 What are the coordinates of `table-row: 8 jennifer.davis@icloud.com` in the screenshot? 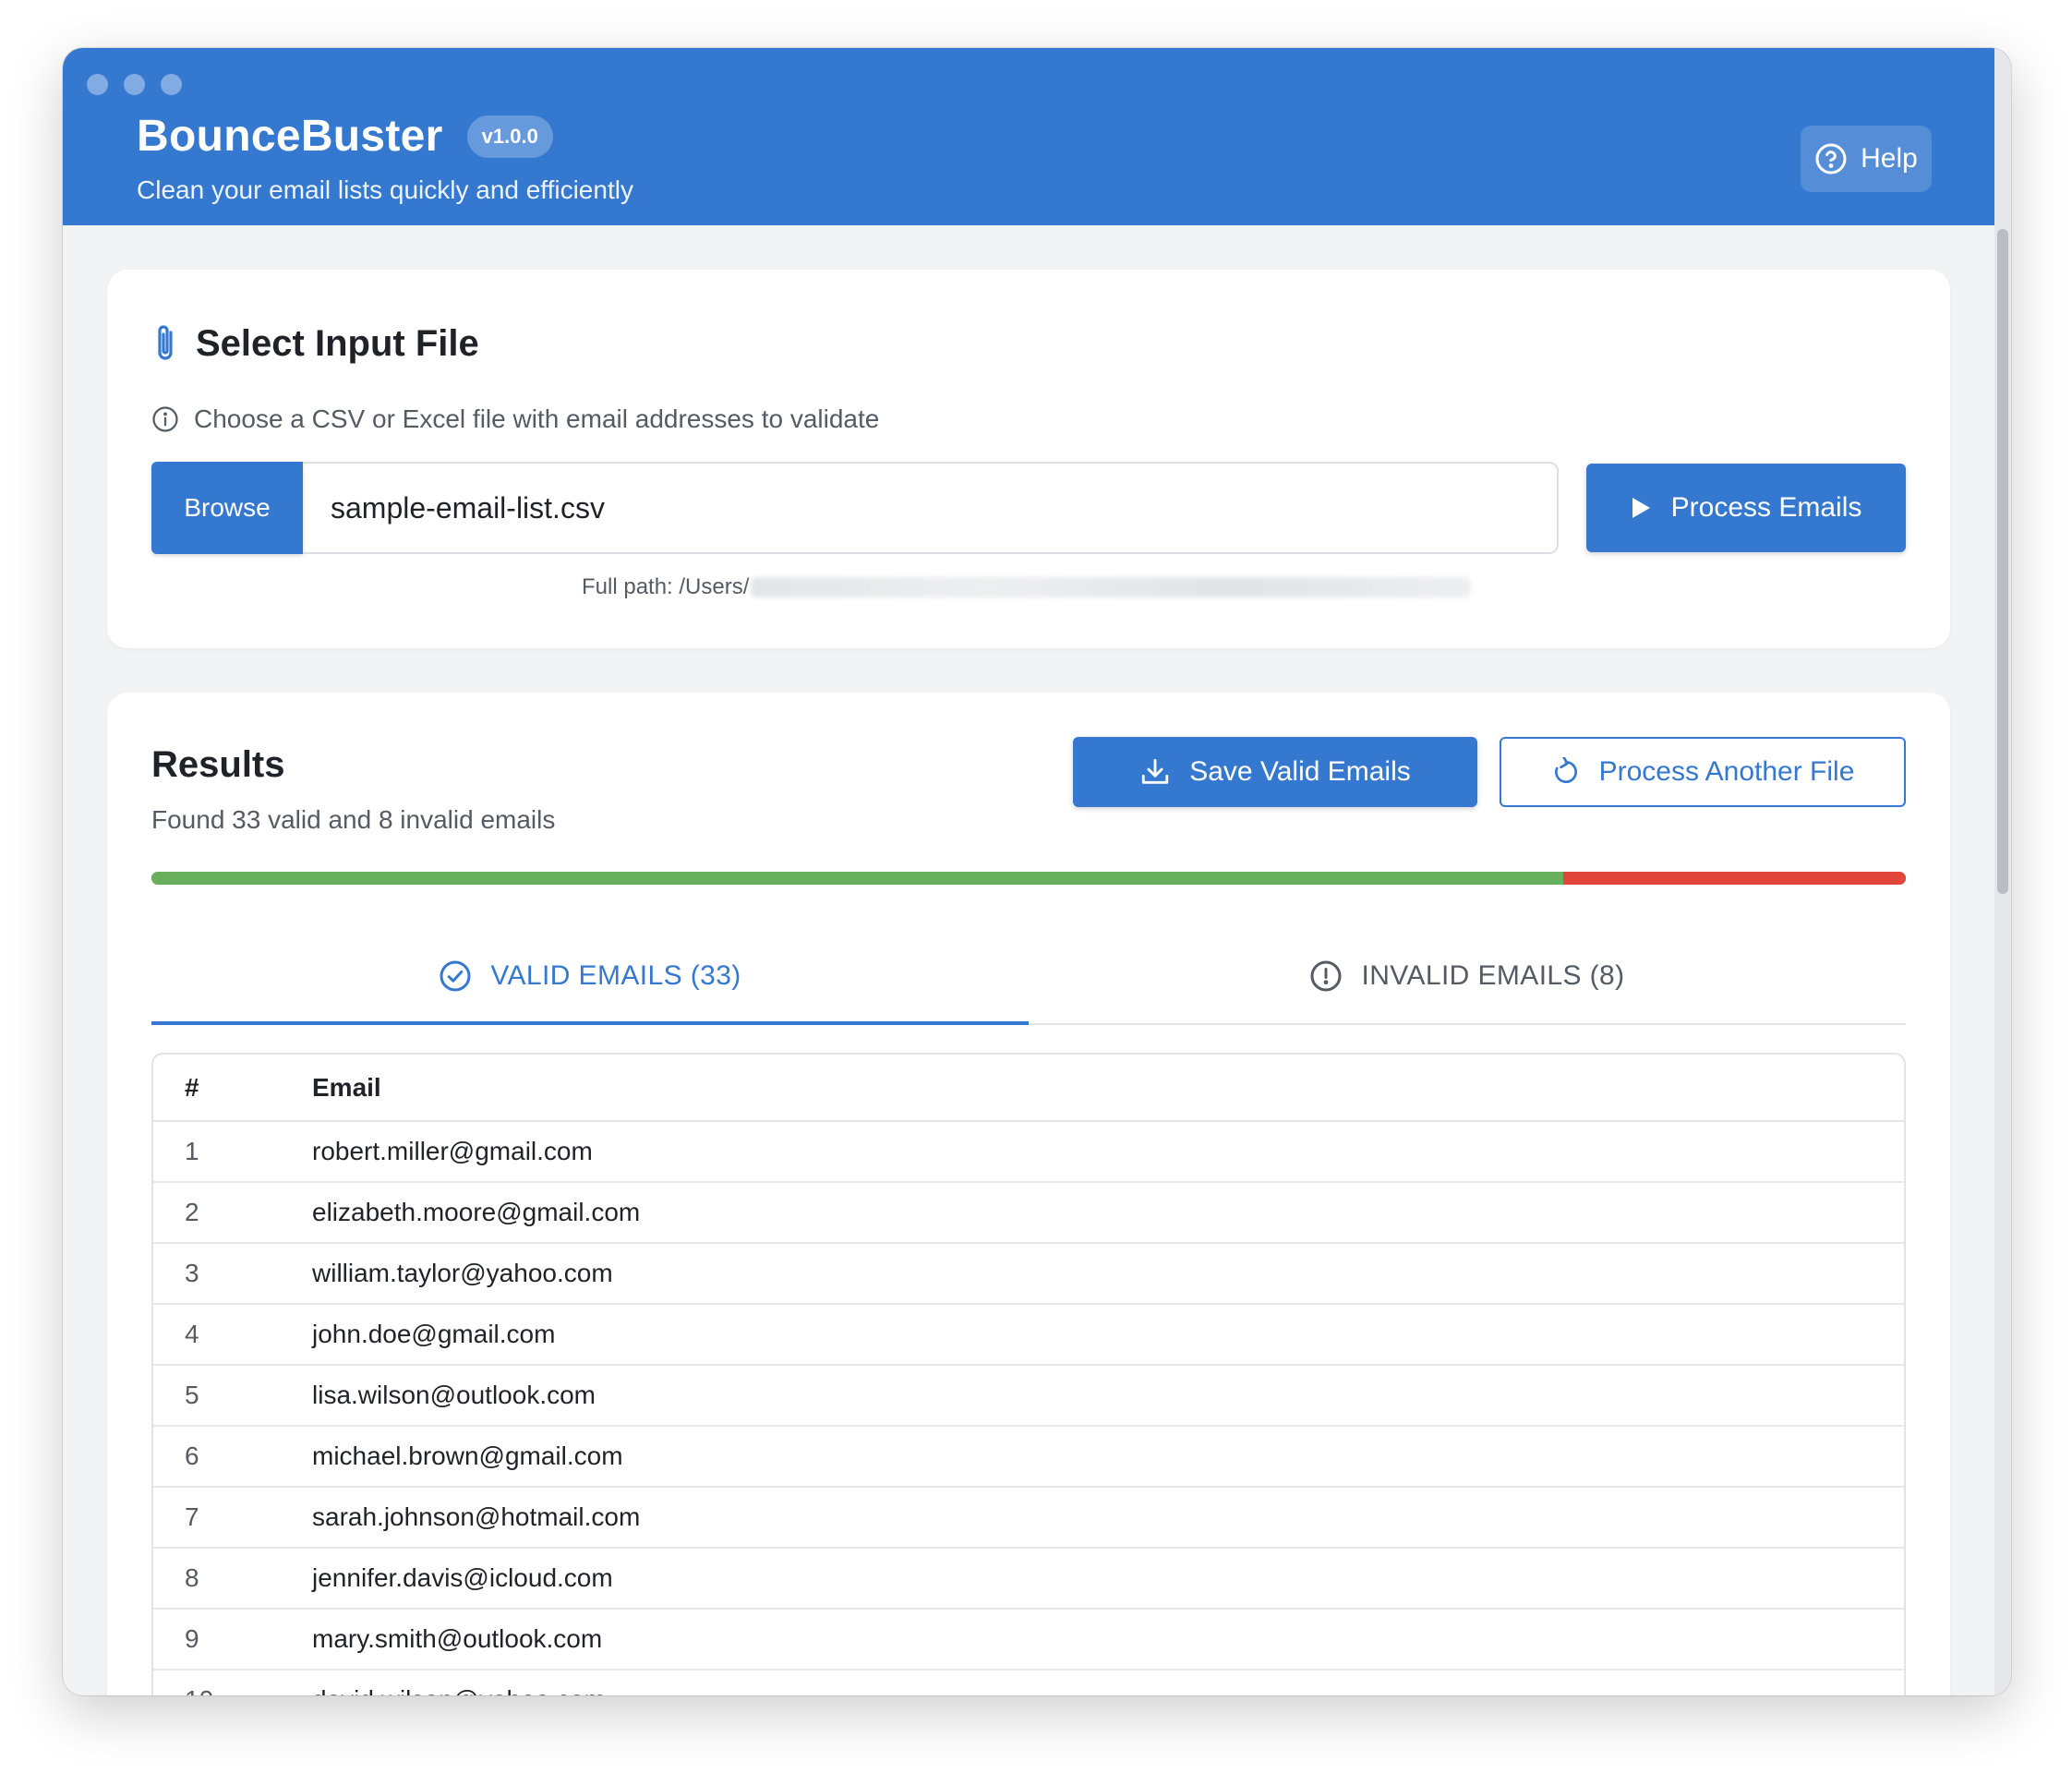 It's located at (1028, 1579).